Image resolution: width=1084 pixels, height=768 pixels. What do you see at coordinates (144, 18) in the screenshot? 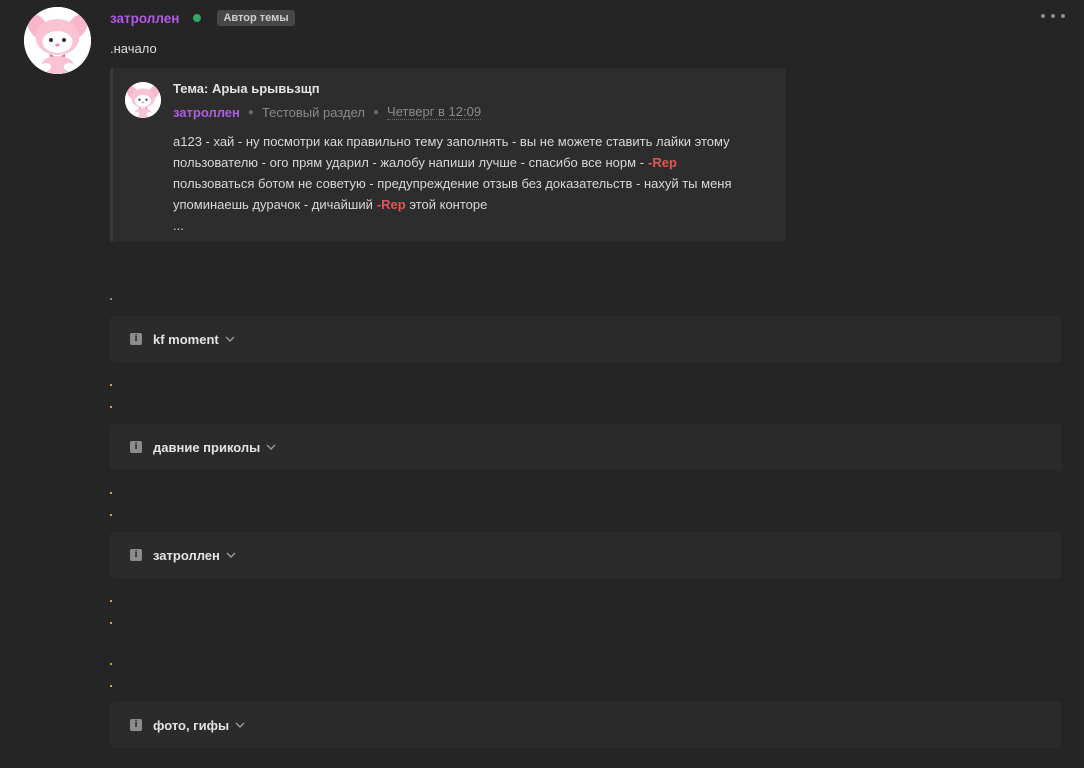
I see `author-name: затроллен` at bounding box center [144, 18].